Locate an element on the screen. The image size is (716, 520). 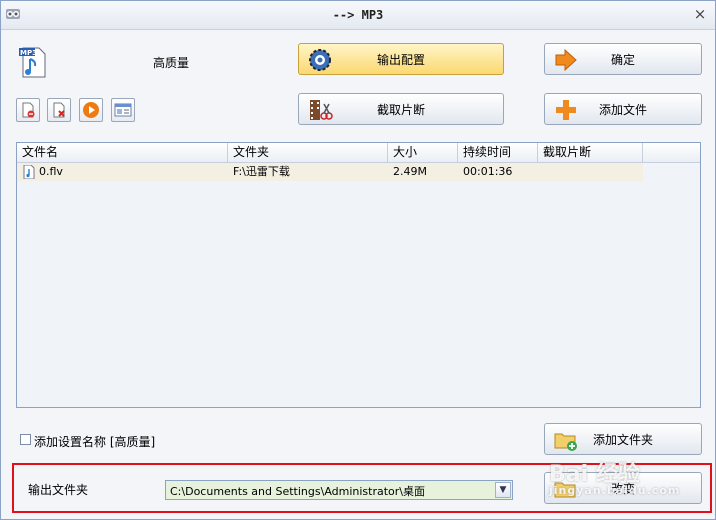
window-title: --> MP3 is located at coordinates (358, 15).